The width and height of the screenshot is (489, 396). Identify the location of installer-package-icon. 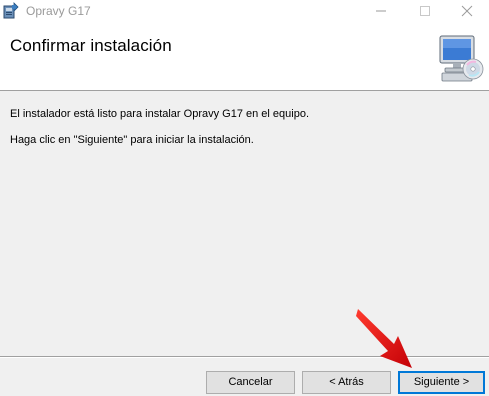
(11, 10).